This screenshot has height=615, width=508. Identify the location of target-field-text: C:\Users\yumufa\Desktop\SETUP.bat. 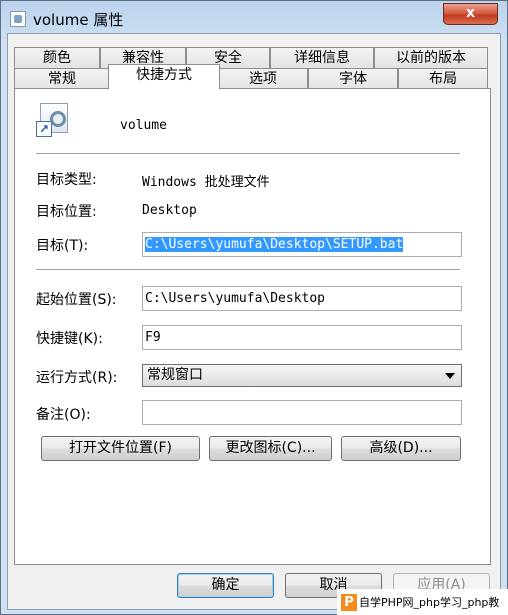
(274, 244).